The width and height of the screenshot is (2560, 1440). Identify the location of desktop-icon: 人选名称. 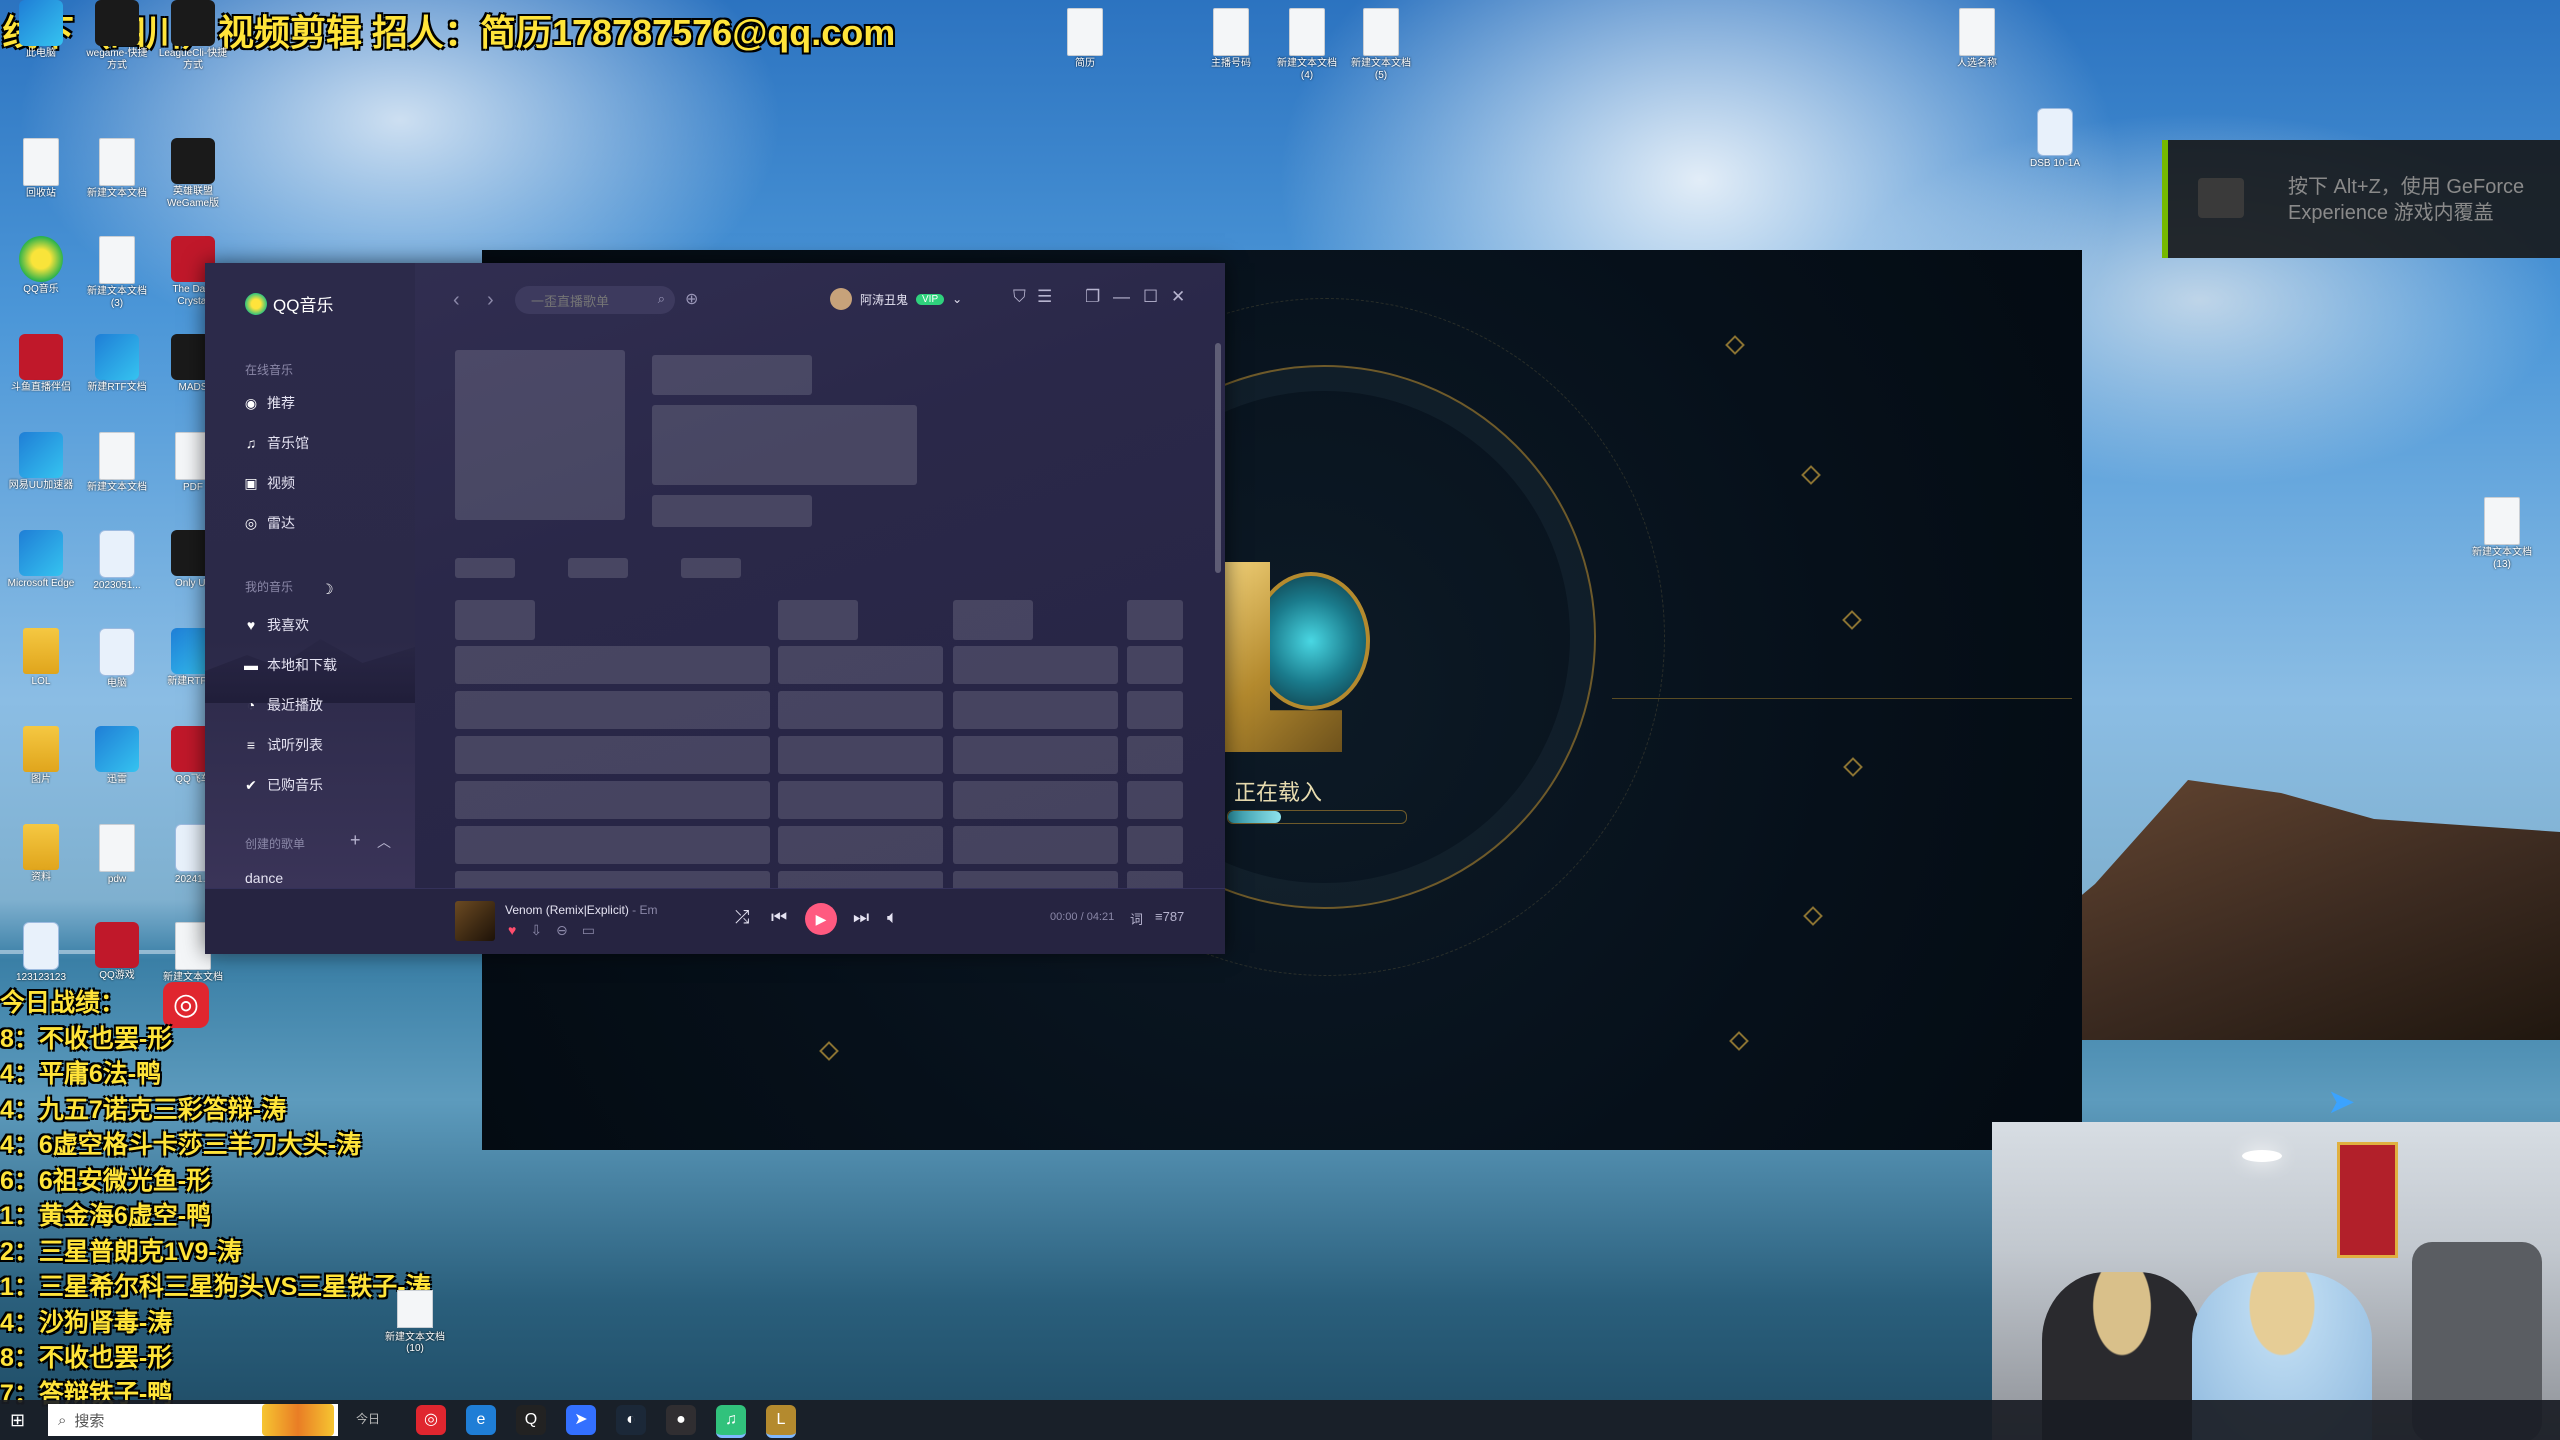
(1977, 39).